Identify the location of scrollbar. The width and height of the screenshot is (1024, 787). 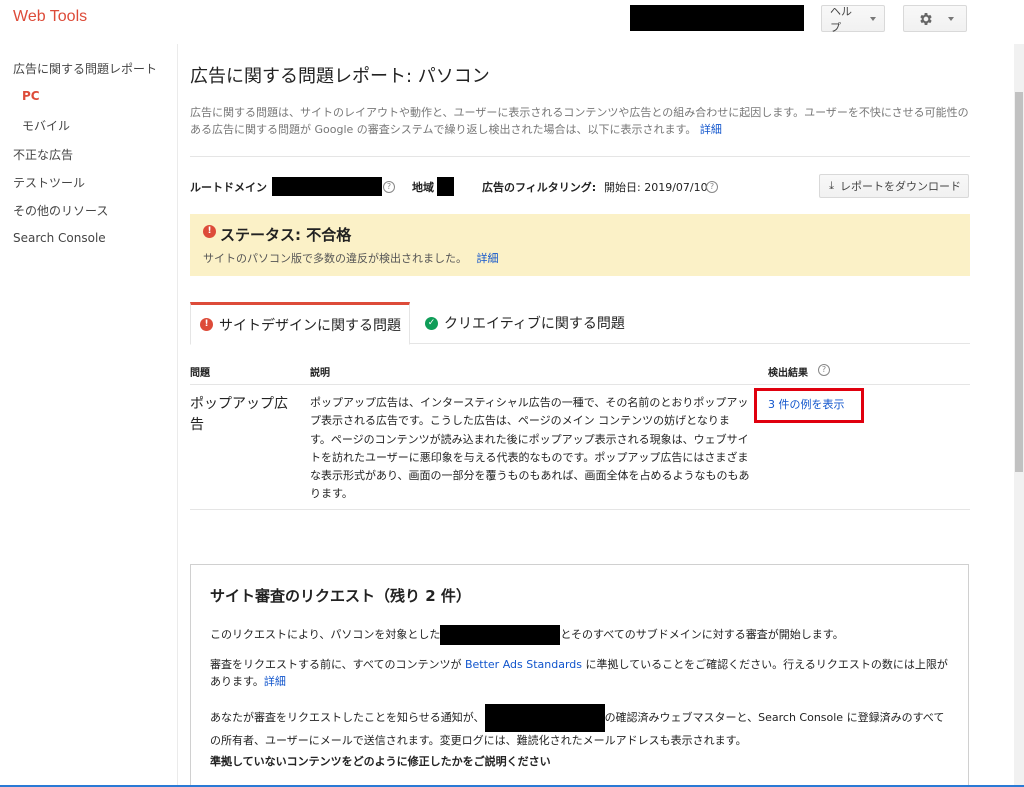
(1019, 415).